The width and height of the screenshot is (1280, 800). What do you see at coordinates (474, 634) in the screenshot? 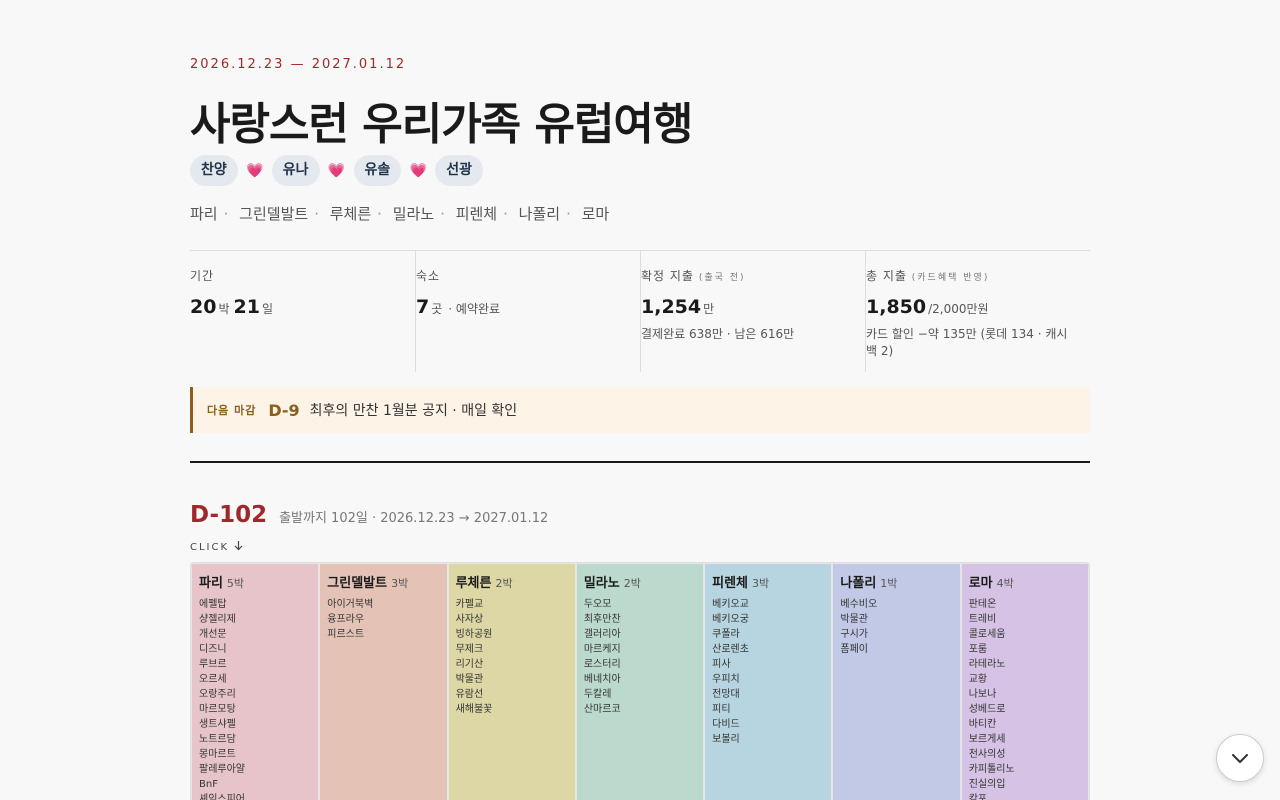
I see `city-spot: 빙하공원` at bounding box center [474, 634].